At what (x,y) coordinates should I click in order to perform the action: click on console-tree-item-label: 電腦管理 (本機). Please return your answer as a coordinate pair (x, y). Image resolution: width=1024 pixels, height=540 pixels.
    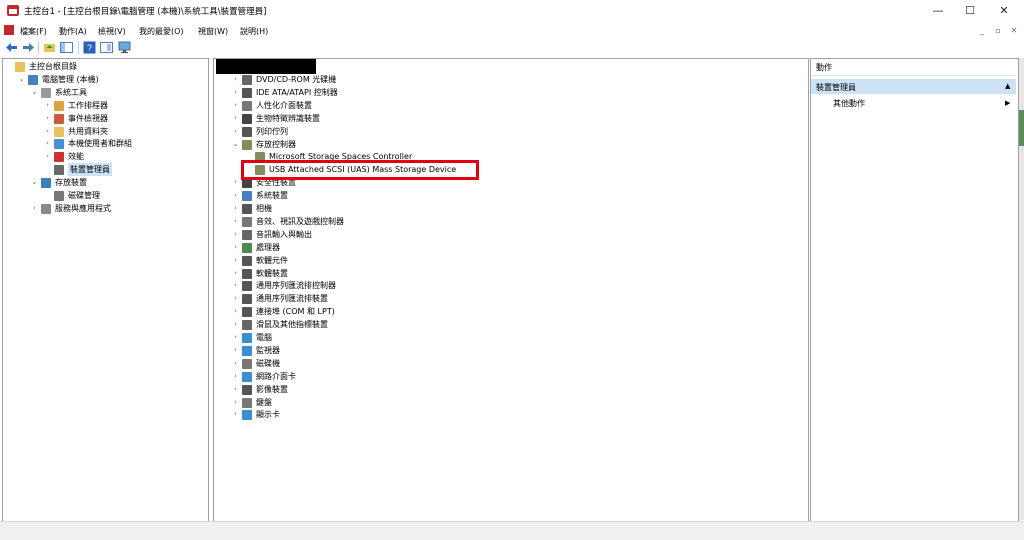
    Looking at the image, I should click on (70, 79).